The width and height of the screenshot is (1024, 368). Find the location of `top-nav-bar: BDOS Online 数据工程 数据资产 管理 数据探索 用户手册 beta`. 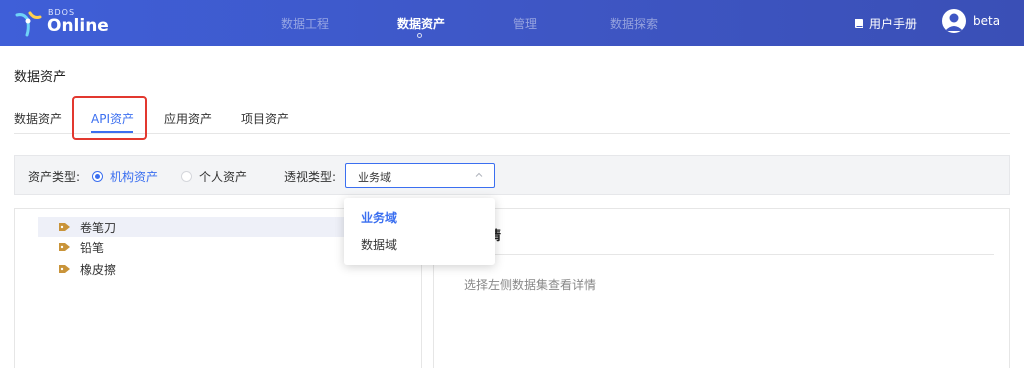

top-nav-bar: BDOS Online 数据工程 数据资产 管理 数据探索 用户手册 beta is located at coordinates (512, 23).